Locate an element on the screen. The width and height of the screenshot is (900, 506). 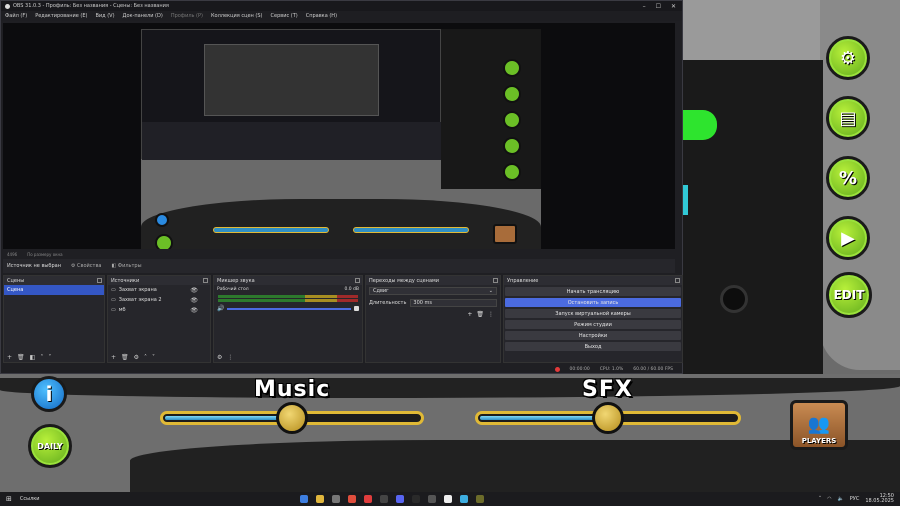
taskbar: ⊞ Ссылки ˄ ◠ 🔈 РУС 12:50 18.05.2025 is located at coordinates (450, 499).